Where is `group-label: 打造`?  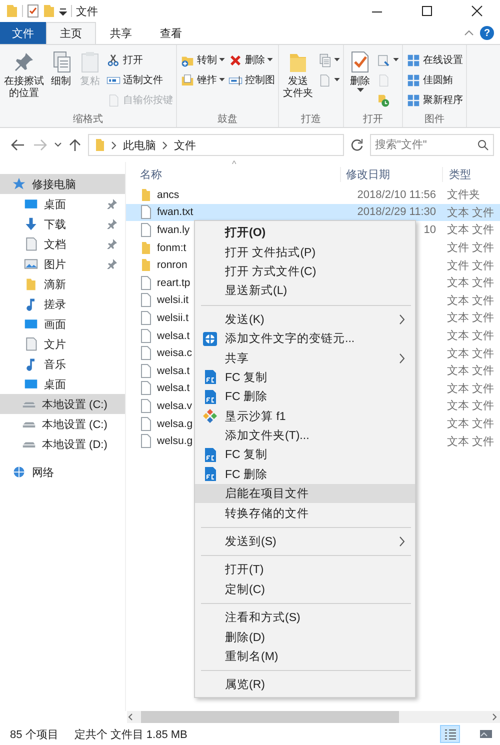
group-label: 打造 is located at coordinates (311, 119).